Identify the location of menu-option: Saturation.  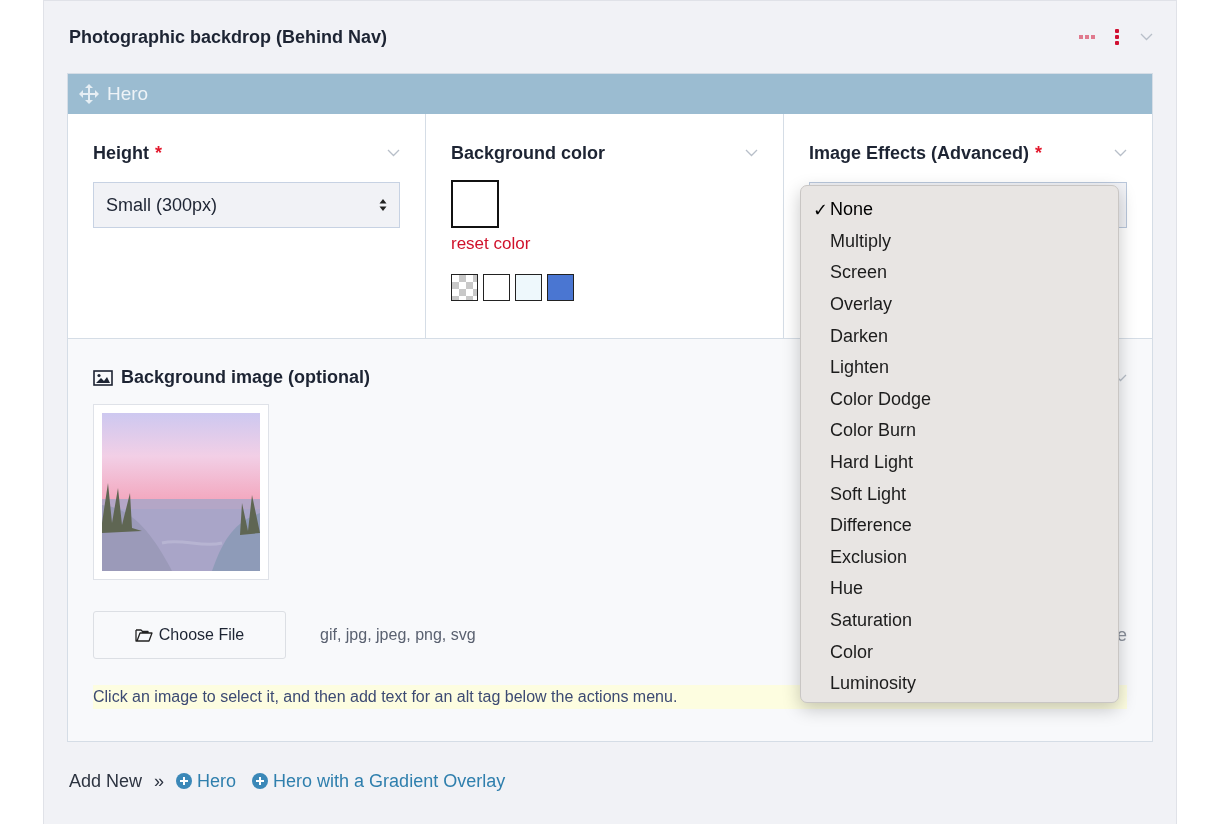
(959, 620).